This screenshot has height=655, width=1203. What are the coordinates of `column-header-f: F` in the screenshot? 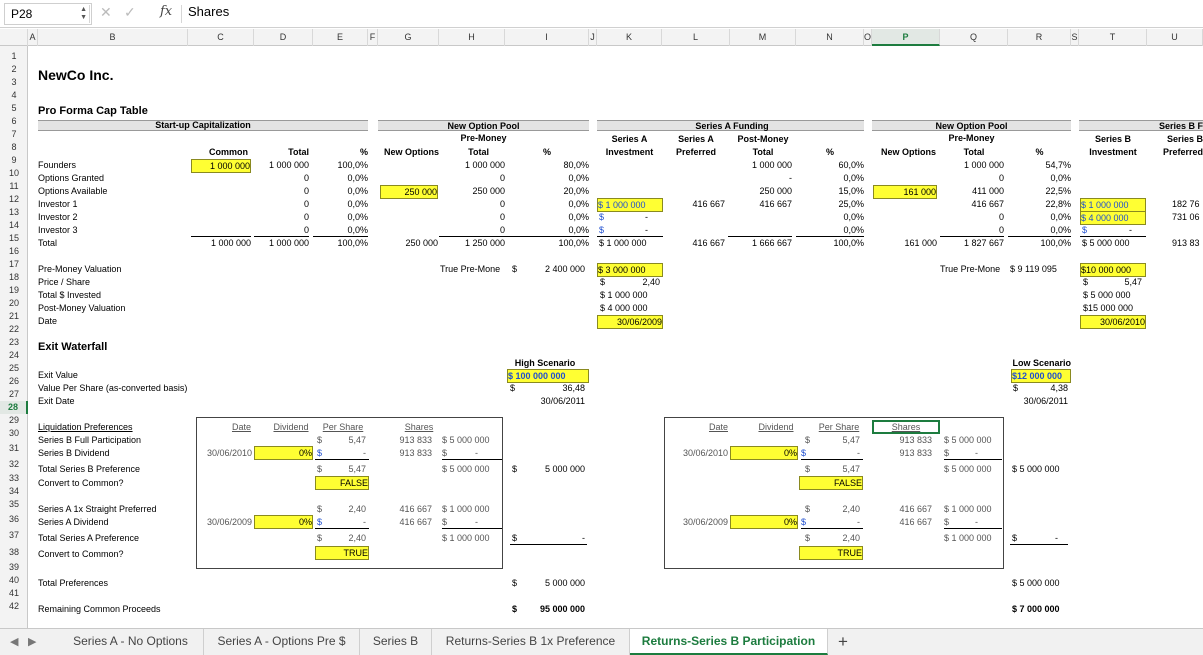 It's located at (373, 37).